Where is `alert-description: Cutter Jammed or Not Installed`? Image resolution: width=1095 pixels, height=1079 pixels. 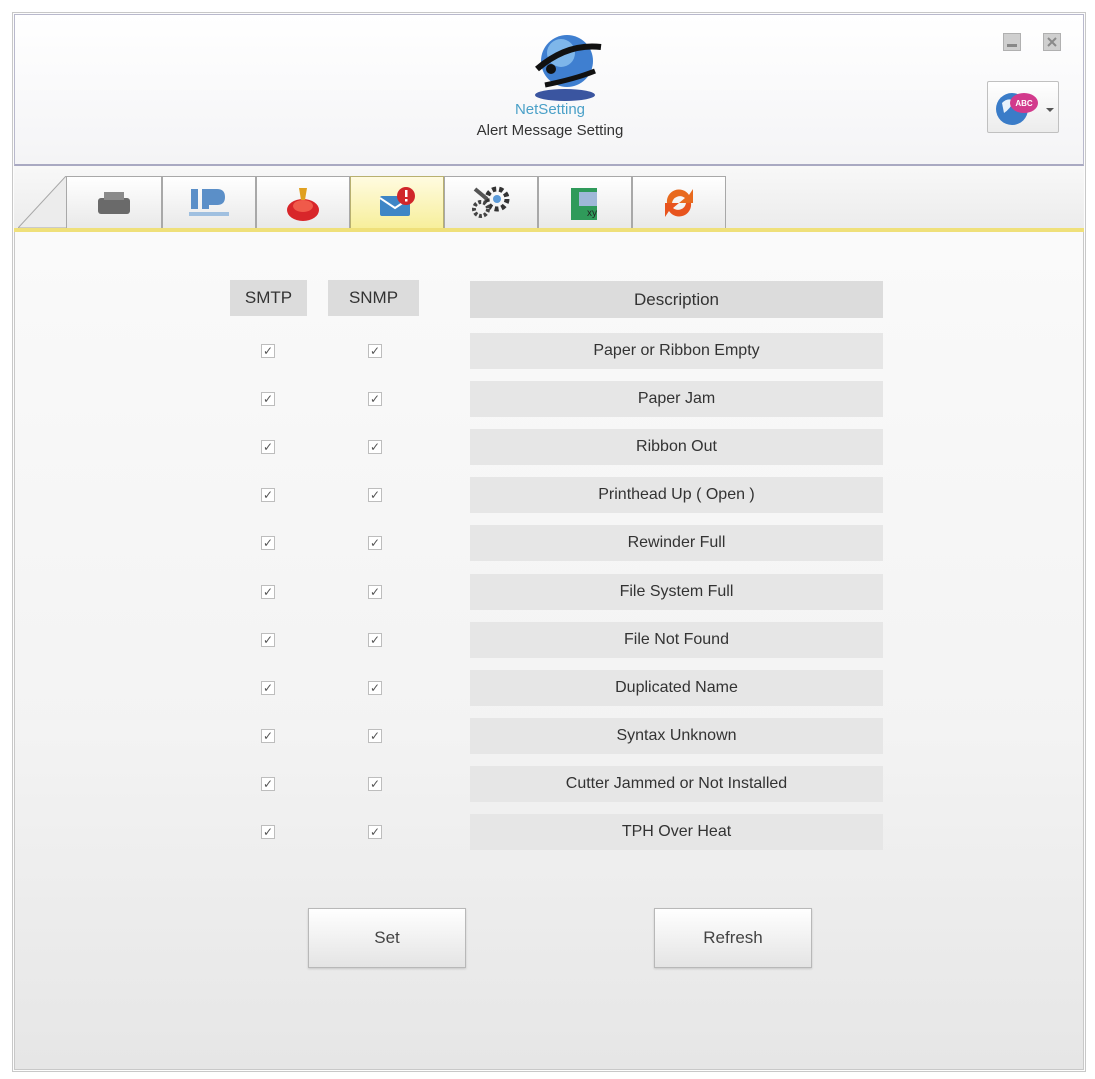 alert-description: Cutter Jammed or Not Installed is located at coordinates (676, 784).